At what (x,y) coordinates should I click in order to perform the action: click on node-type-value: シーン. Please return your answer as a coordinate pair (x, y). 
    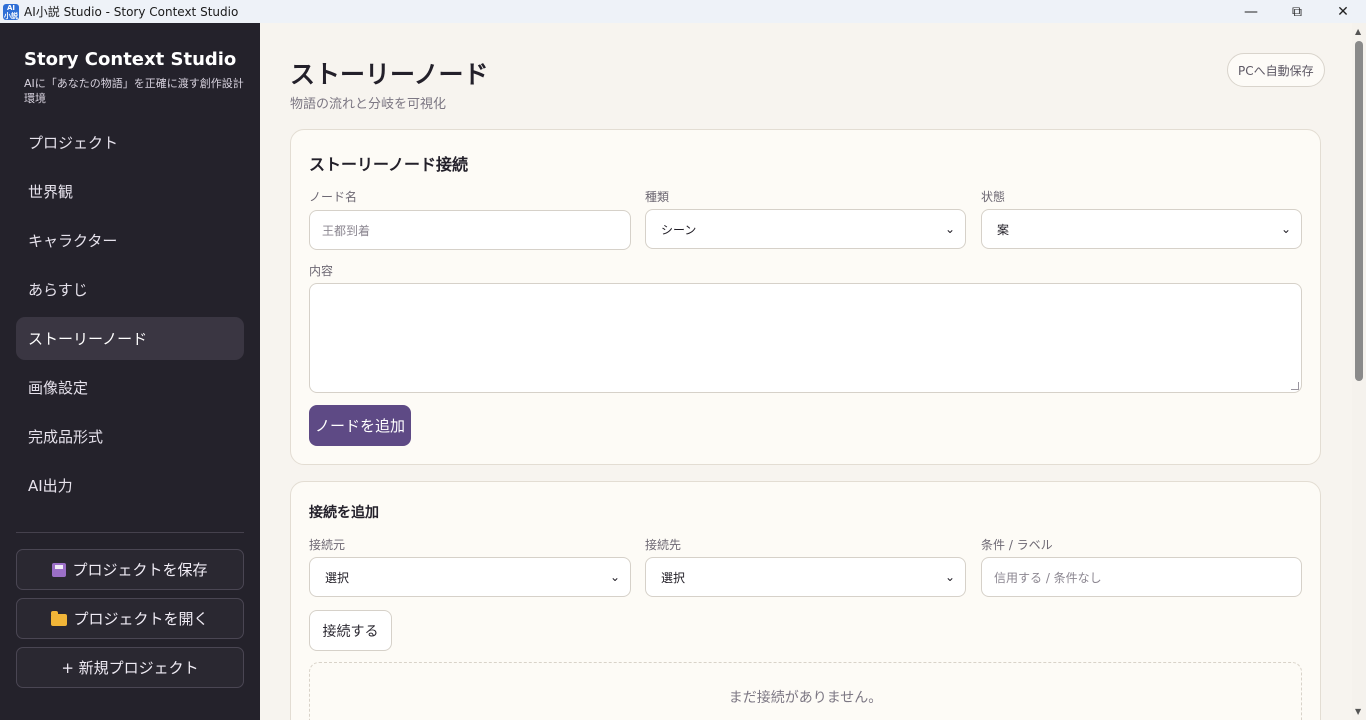
    Looking at the image, I should click on (679, 229).